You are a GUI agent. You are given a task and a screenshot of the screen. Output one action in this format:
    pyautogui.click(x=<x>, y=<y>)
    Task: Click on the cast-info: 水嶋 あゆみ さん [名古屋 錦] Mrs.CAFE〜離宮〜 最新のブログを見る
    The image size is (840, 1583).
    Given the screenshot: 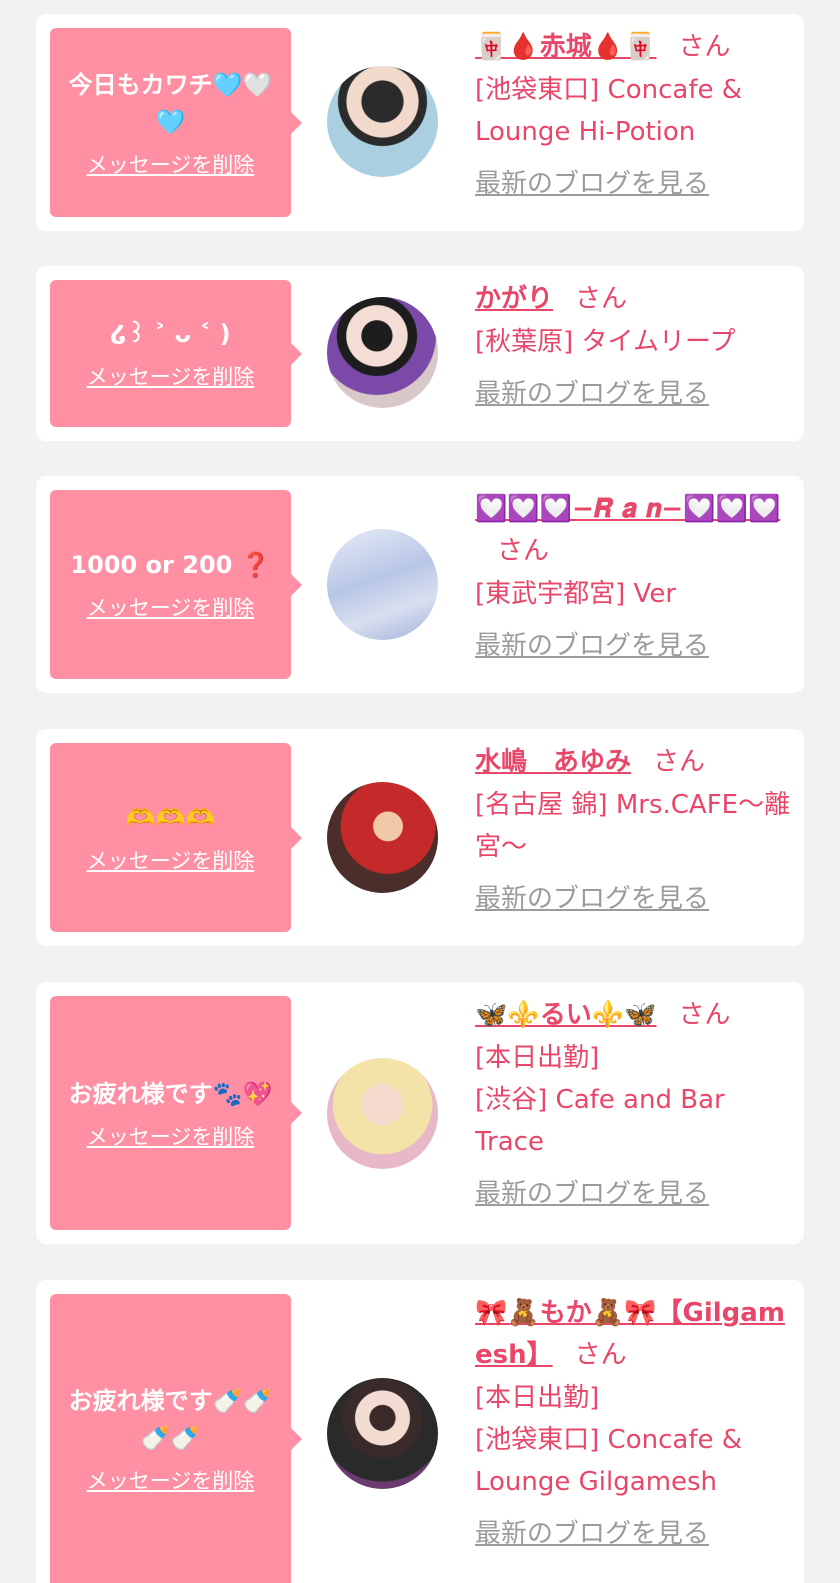 What is the action you would take?
    pyautogui.click(x=635, y=829)
    